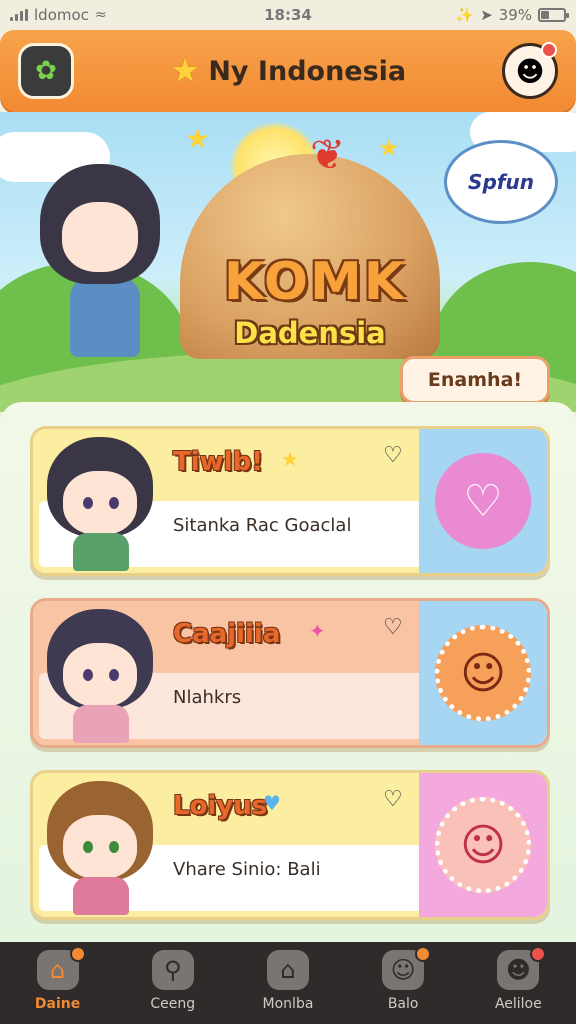 The height and width of the screenshot is (1024, 576). I want to click on card-description: Vhare Sinio: Bali, so click(247, 869).